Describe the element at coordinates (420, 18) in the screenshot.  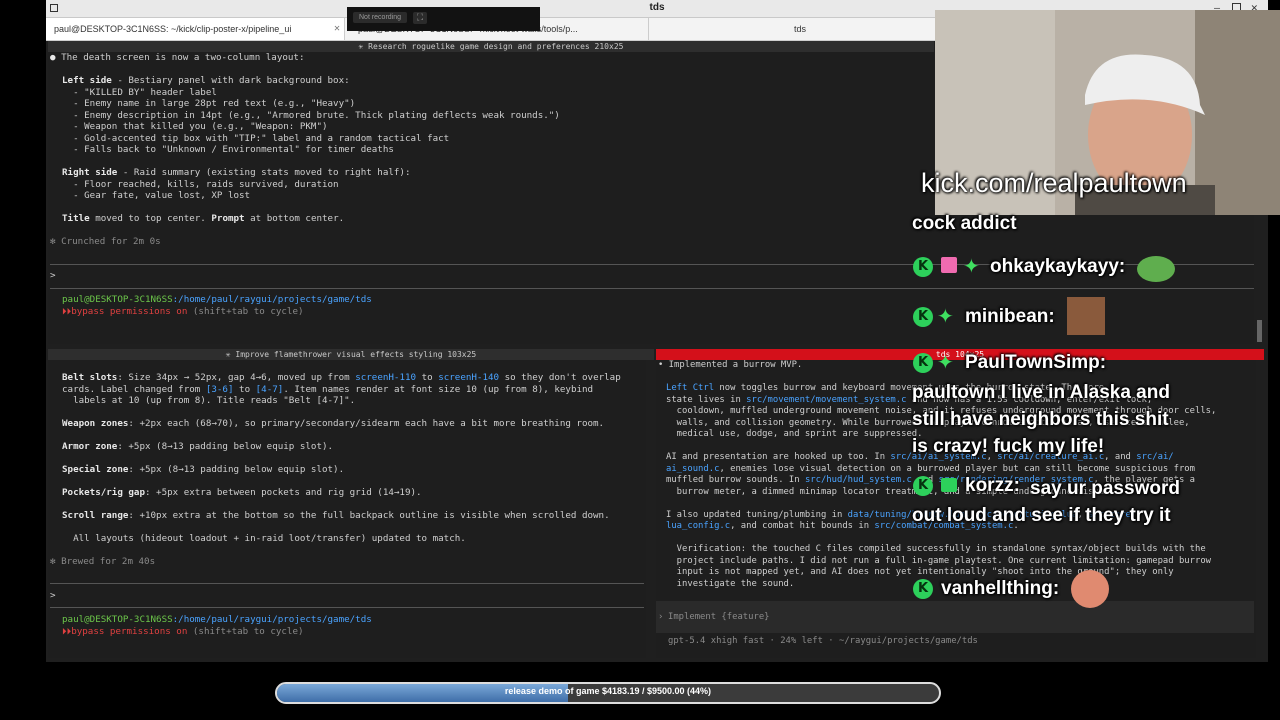
I see `fullscreen-icon: ⛶` at that location.